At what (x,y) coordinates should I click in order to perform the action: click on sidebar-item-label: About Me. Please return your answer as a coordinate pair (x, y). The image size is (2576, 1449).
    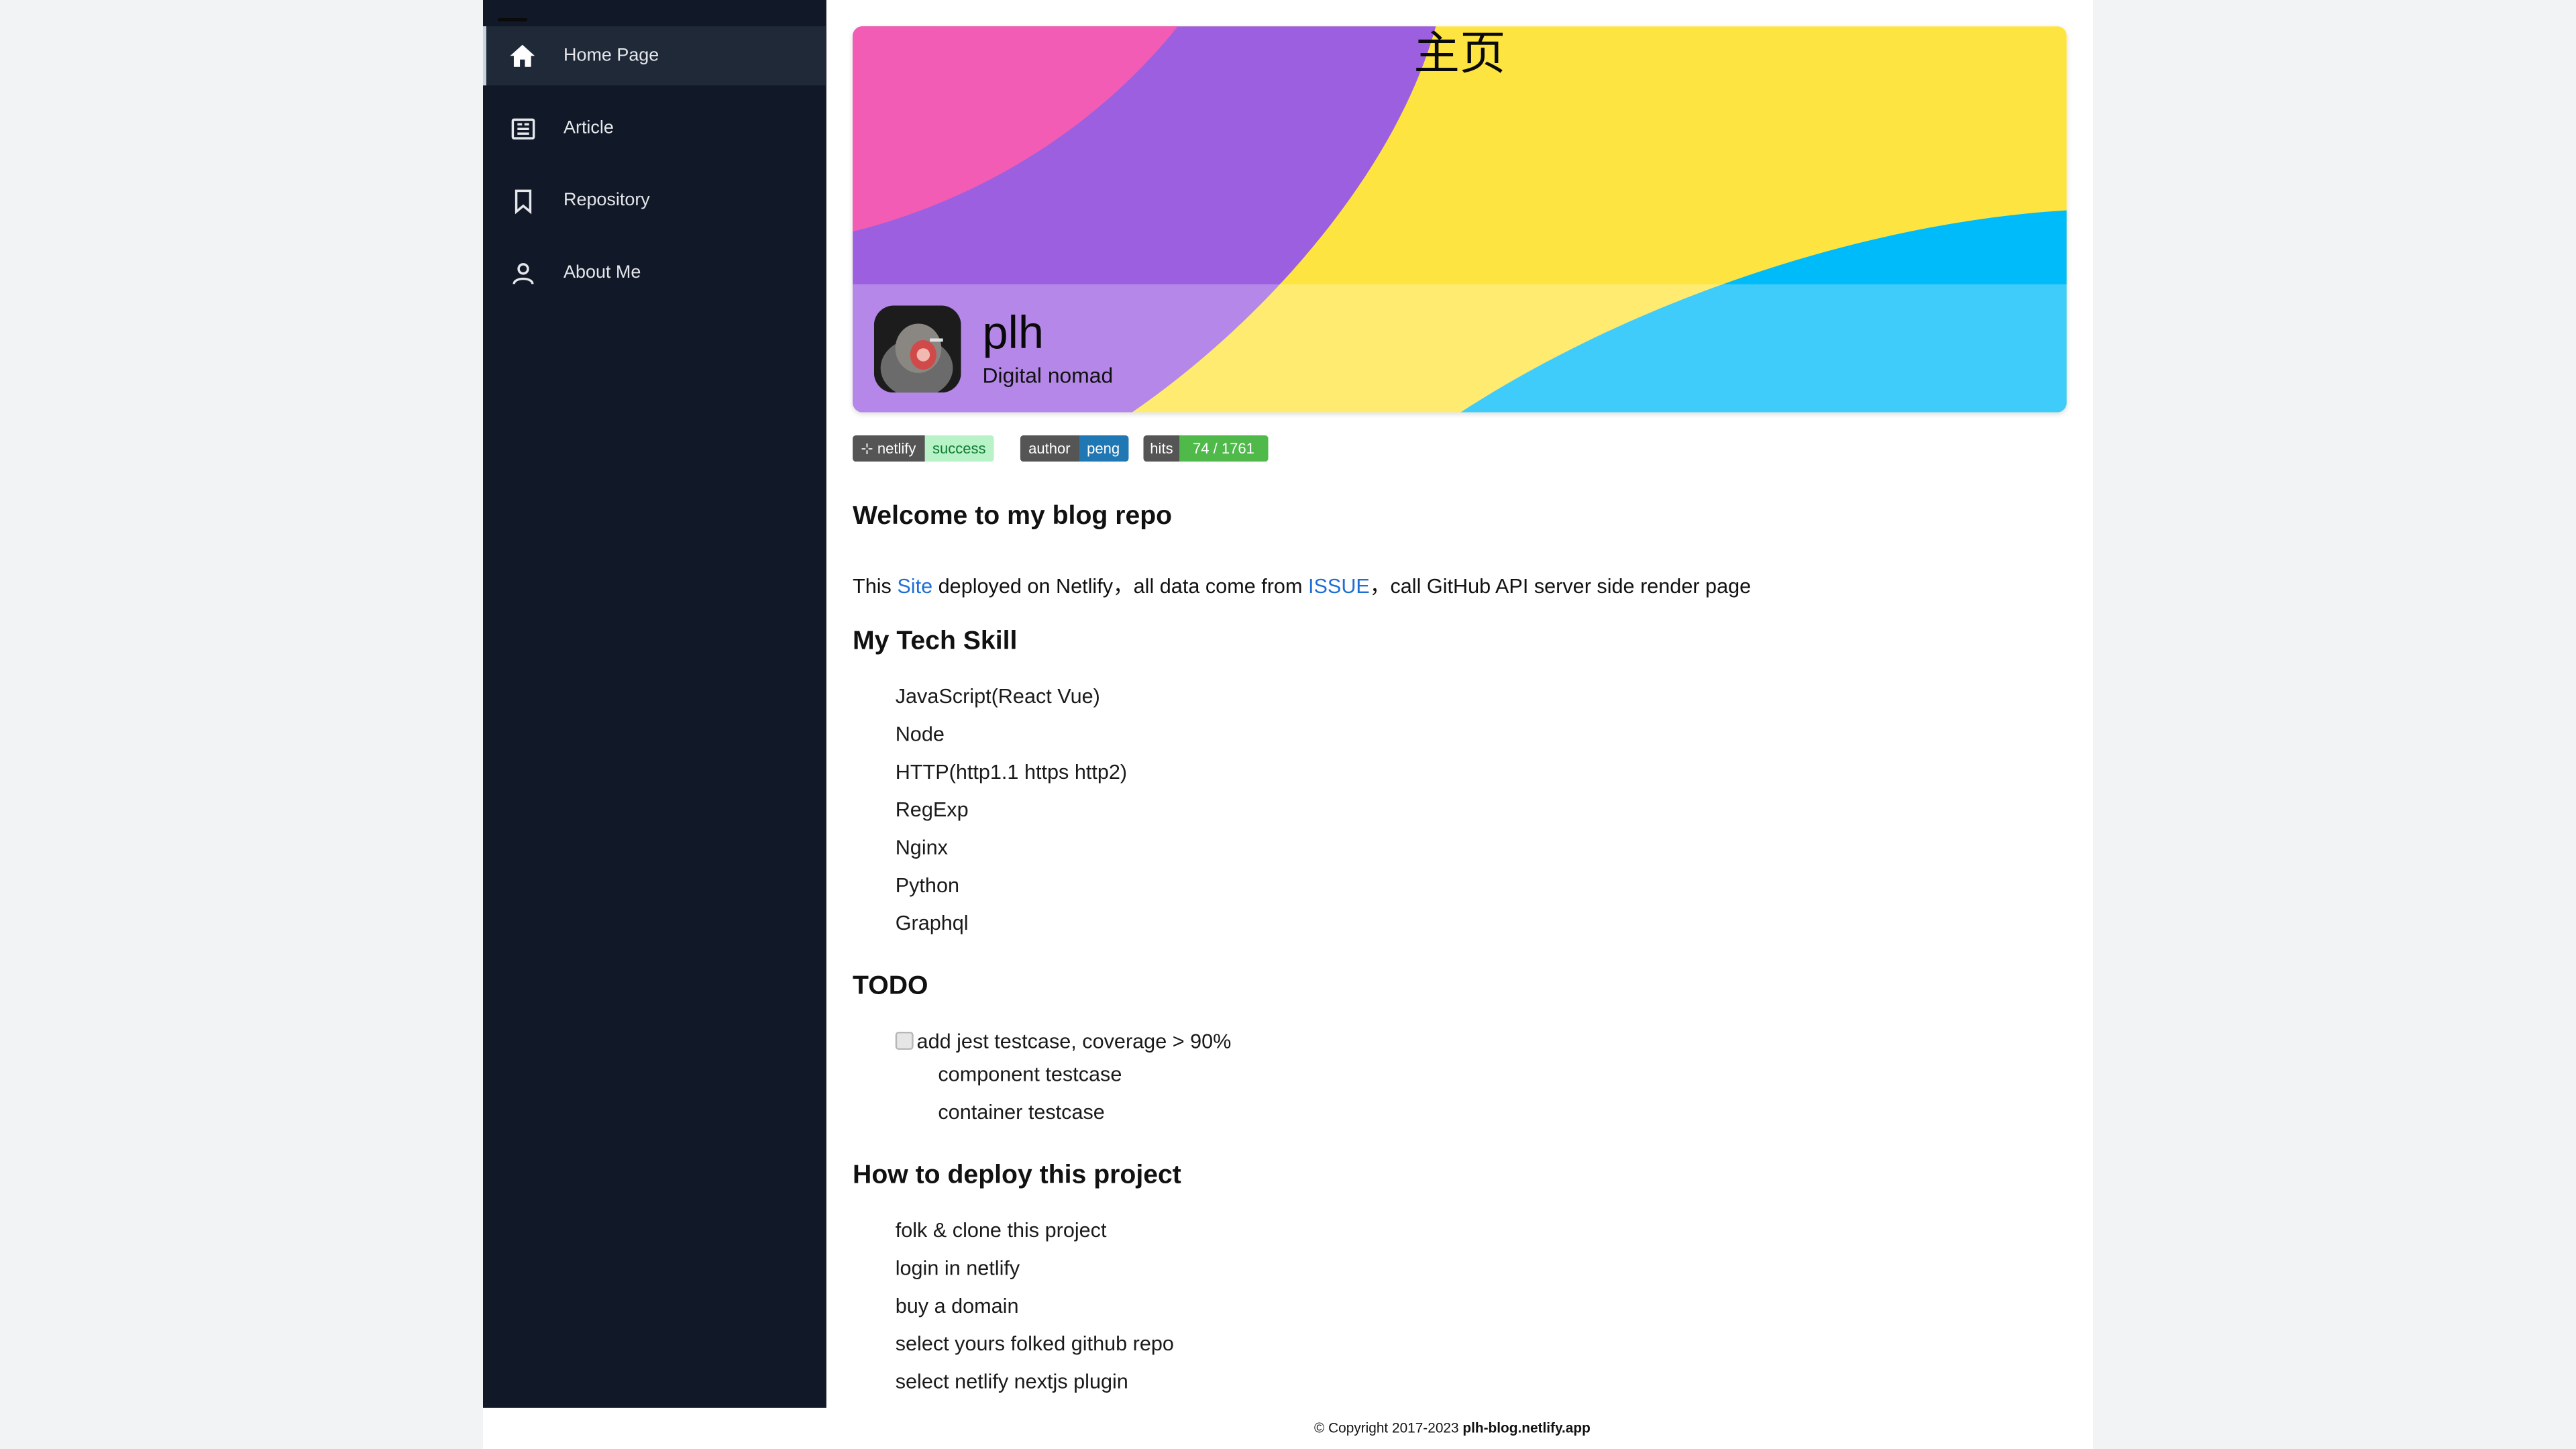
    Looking at the image, I should click on (602, 272).